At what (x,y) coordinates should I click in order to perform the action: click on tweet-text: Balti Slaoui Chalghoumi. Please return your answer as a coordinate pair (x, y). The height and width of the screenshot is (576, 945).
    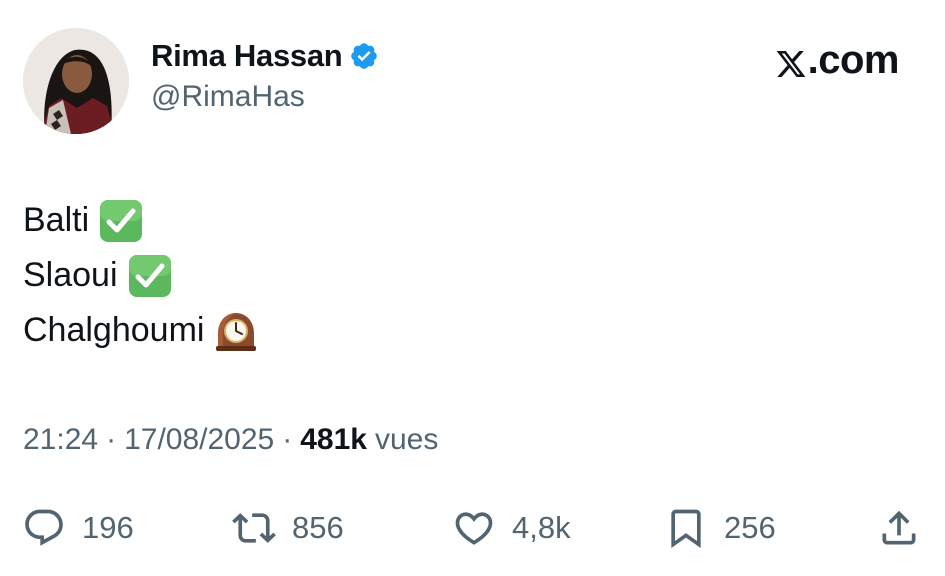
    Looking at the image, I should click on (141, 275).